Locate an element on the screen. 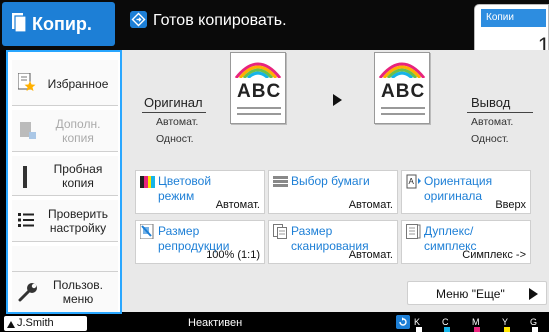 This screenshot has height=332, width=549. toner-c: C is located at coordinates (446, 324).